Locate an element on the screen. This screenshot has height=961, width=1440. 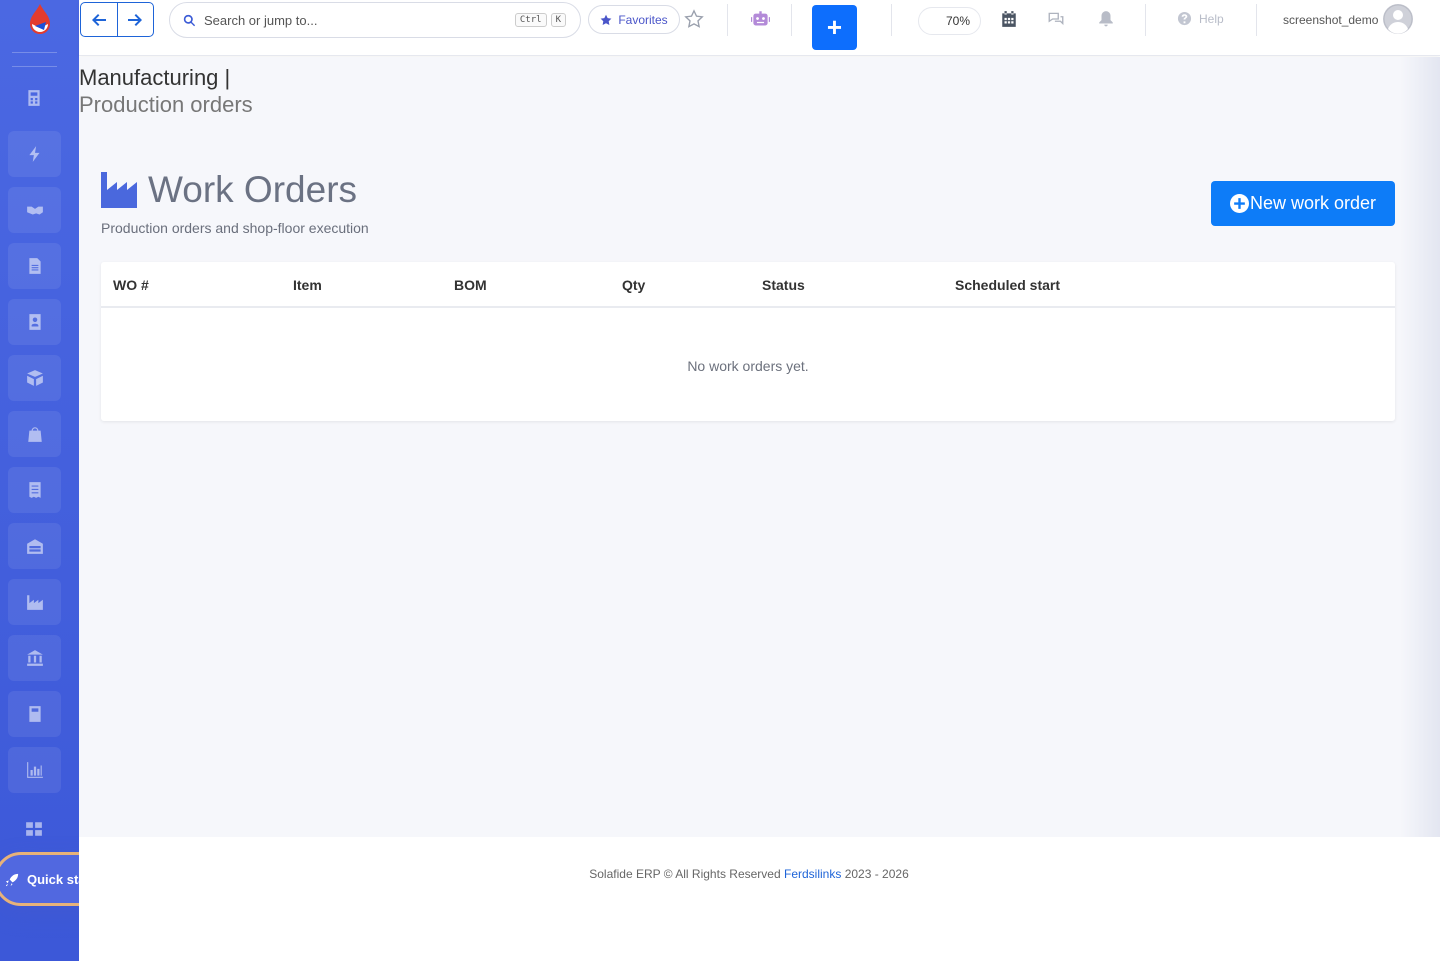
column-header-scheduled-start: Scheduled start is located at coordinates (1007, 285).